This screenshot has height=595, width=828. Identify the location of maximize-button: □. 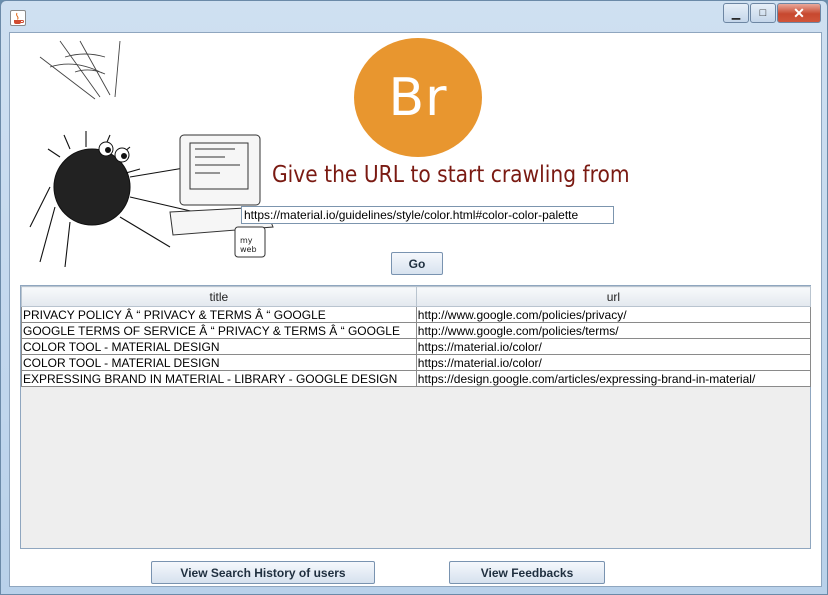
(763, 13).